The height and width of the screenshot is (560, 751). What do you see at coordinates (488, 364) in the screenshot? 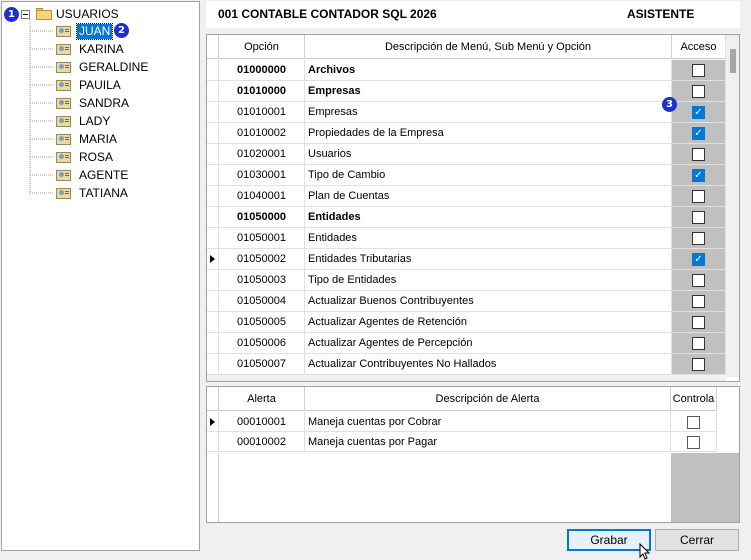
I see `menu-option-description: Actualizar Contribuyentes No Hallados` at bounding box center [488, 364].